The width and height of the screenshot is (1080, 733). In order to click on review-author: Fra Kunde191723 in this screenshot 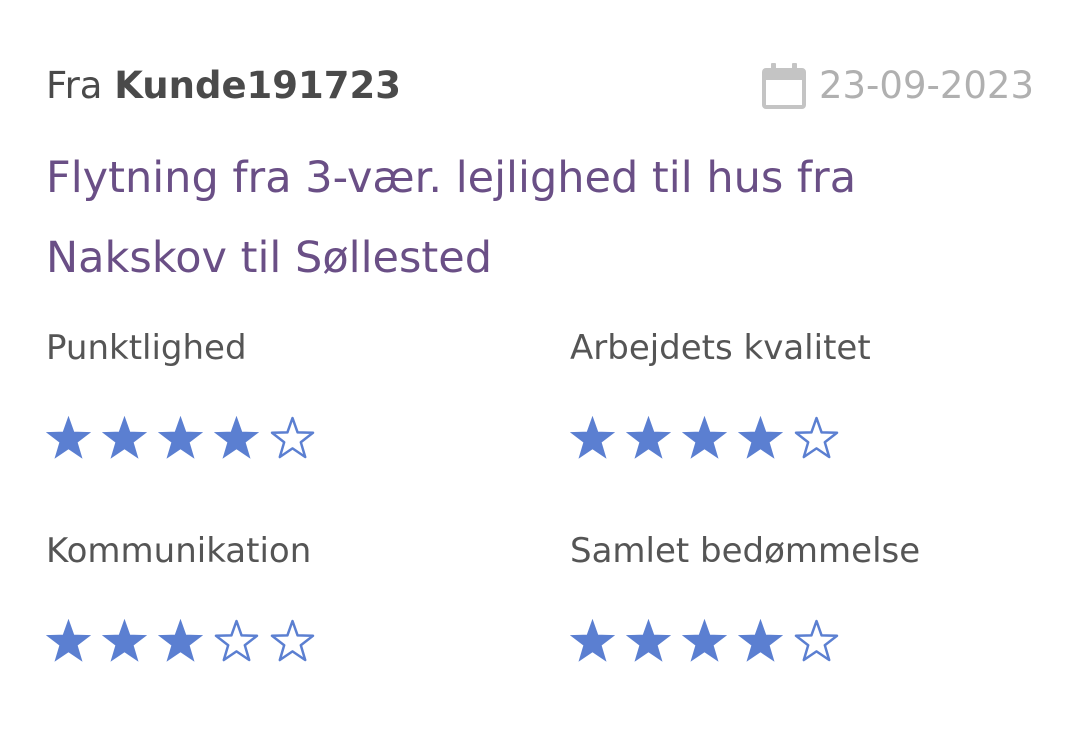, I will do `click(223, 86)`.